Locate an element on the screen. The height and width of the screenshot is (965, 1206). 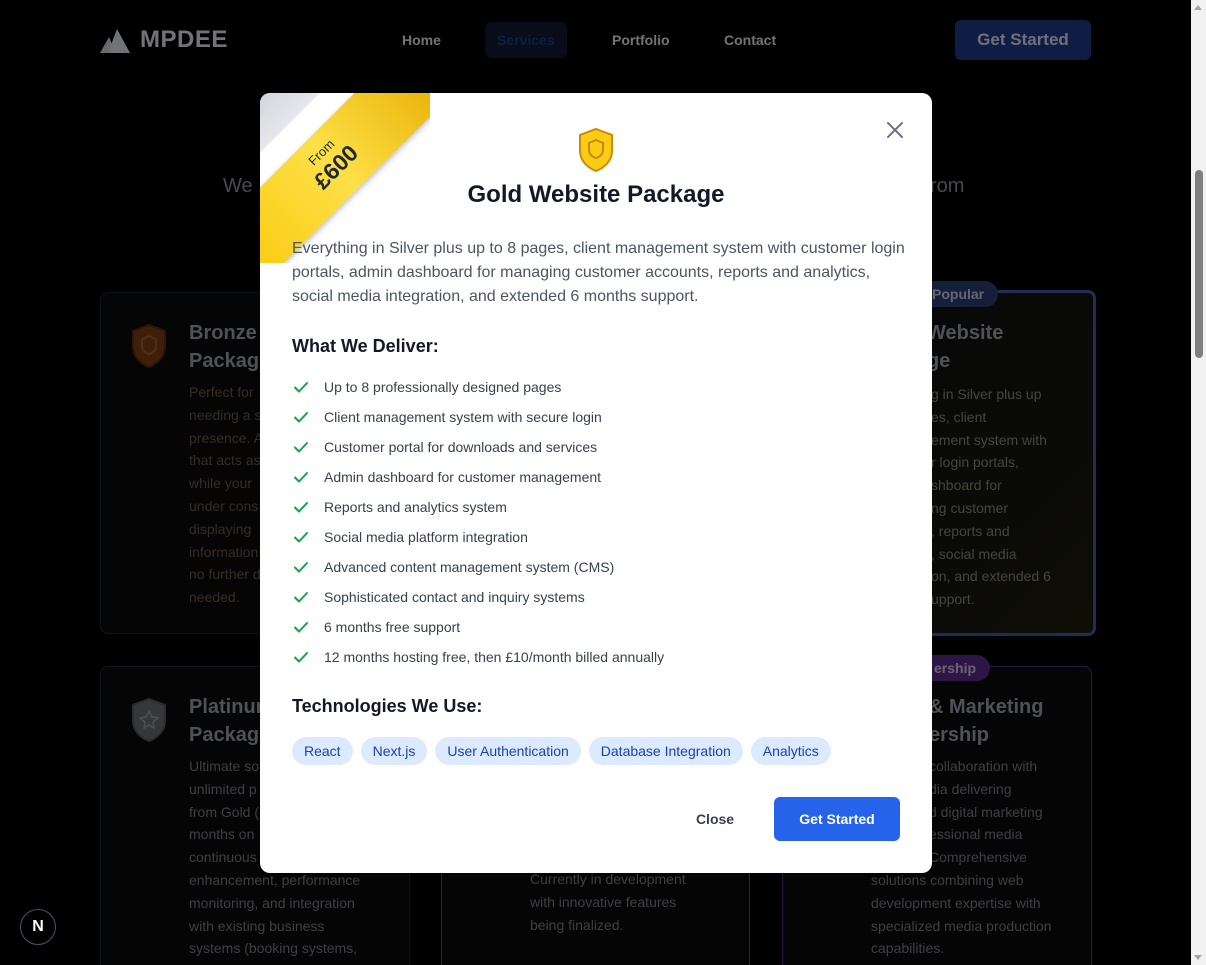
tech-tag-react: React is located at coordinates (322, 751).